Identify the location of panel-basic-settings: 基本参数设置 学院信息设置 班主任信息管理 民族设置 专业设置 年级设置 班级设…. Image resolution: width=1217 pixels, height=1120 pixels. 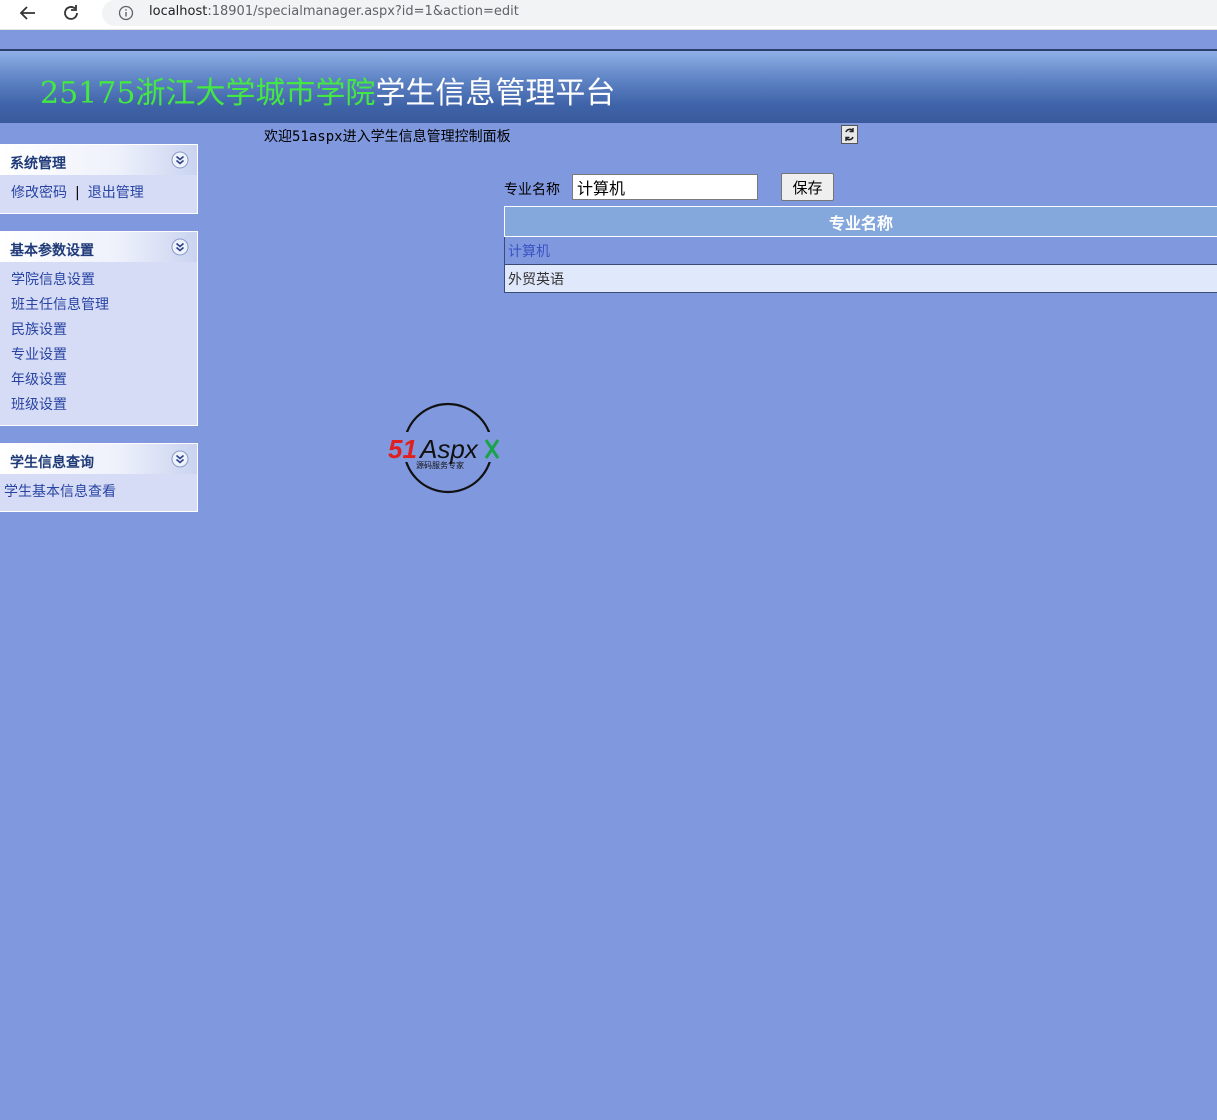
(99, 328).